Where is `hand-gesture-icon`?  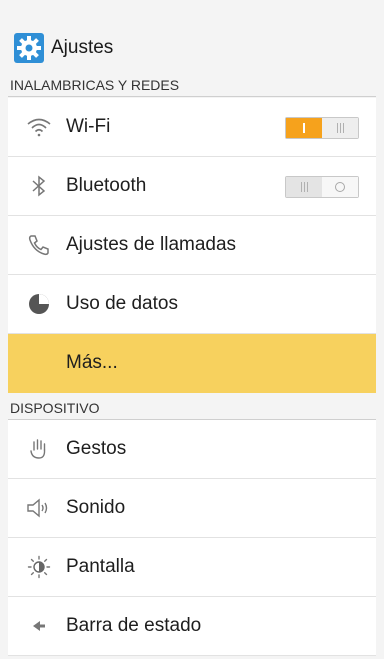
hand-gesture-icon is located at coordinates (39, 449).